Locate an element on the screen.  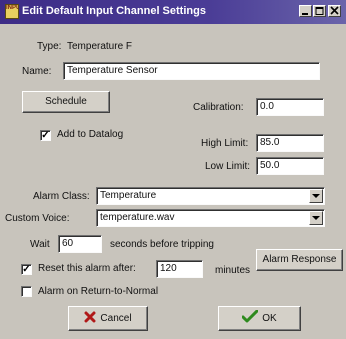
calibration-input: 0.0 is located at coordinates (290, 107).